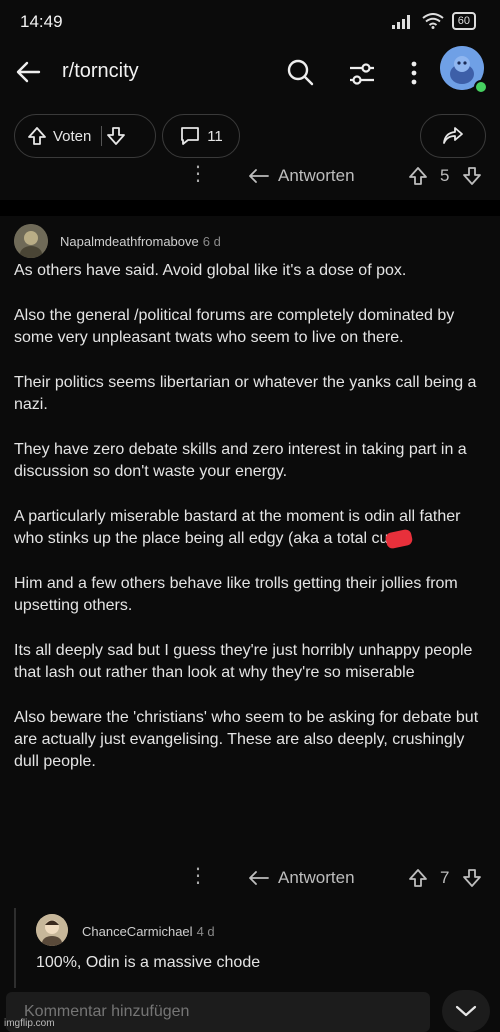 The image size is (500, 1032). I want to click on reply-avatar, so click(52, 930).